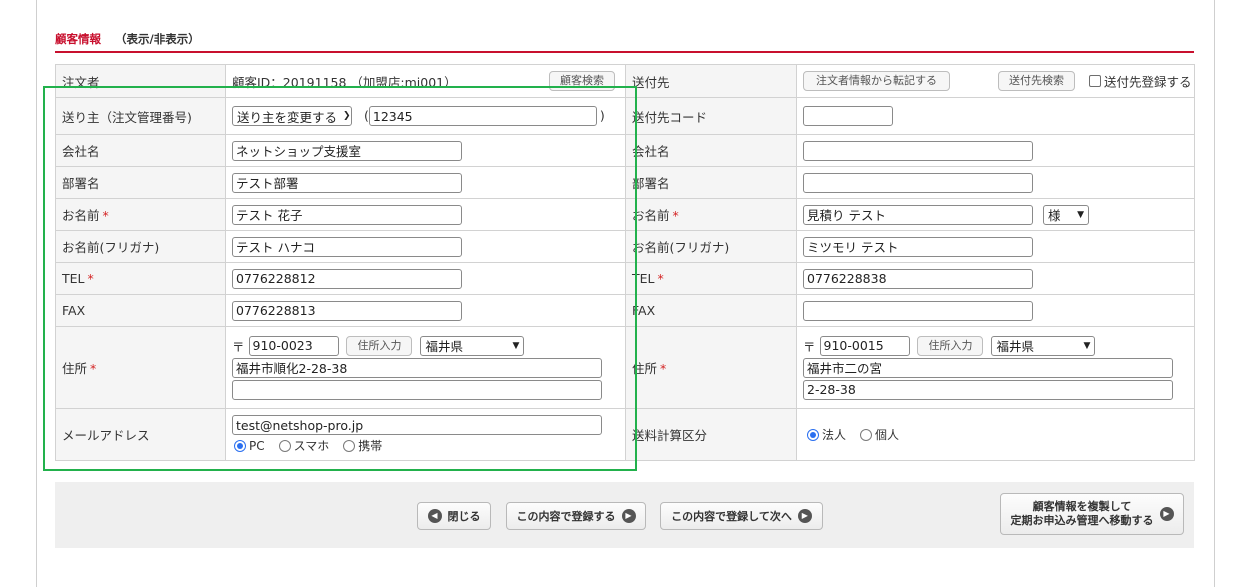 The height and width of the screenshot is (587, 1256). I want to click on shipping-fax-input, so click(918, 310).